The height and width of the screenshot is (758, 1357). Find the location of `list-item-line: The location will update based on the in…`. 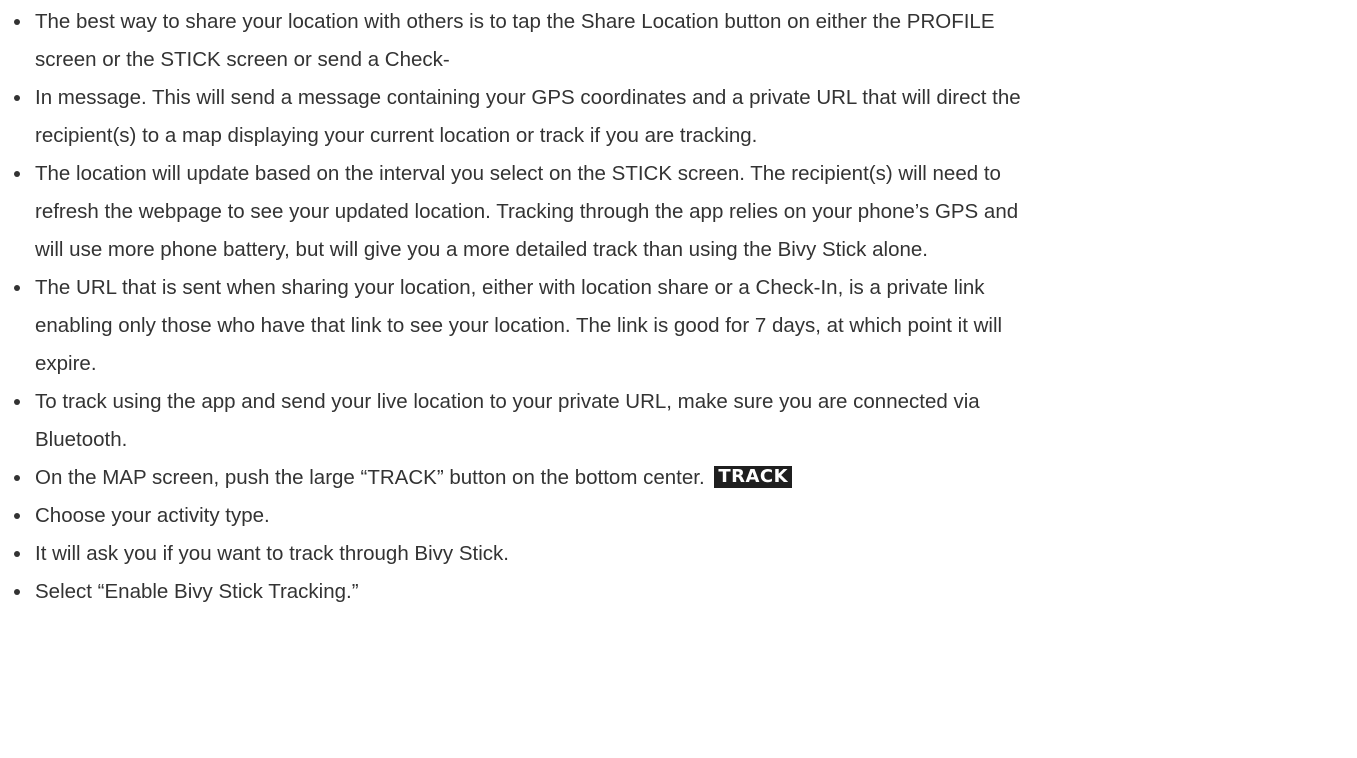

list-item-line: The location will update based on the in… is located at coordinates (518, 173).